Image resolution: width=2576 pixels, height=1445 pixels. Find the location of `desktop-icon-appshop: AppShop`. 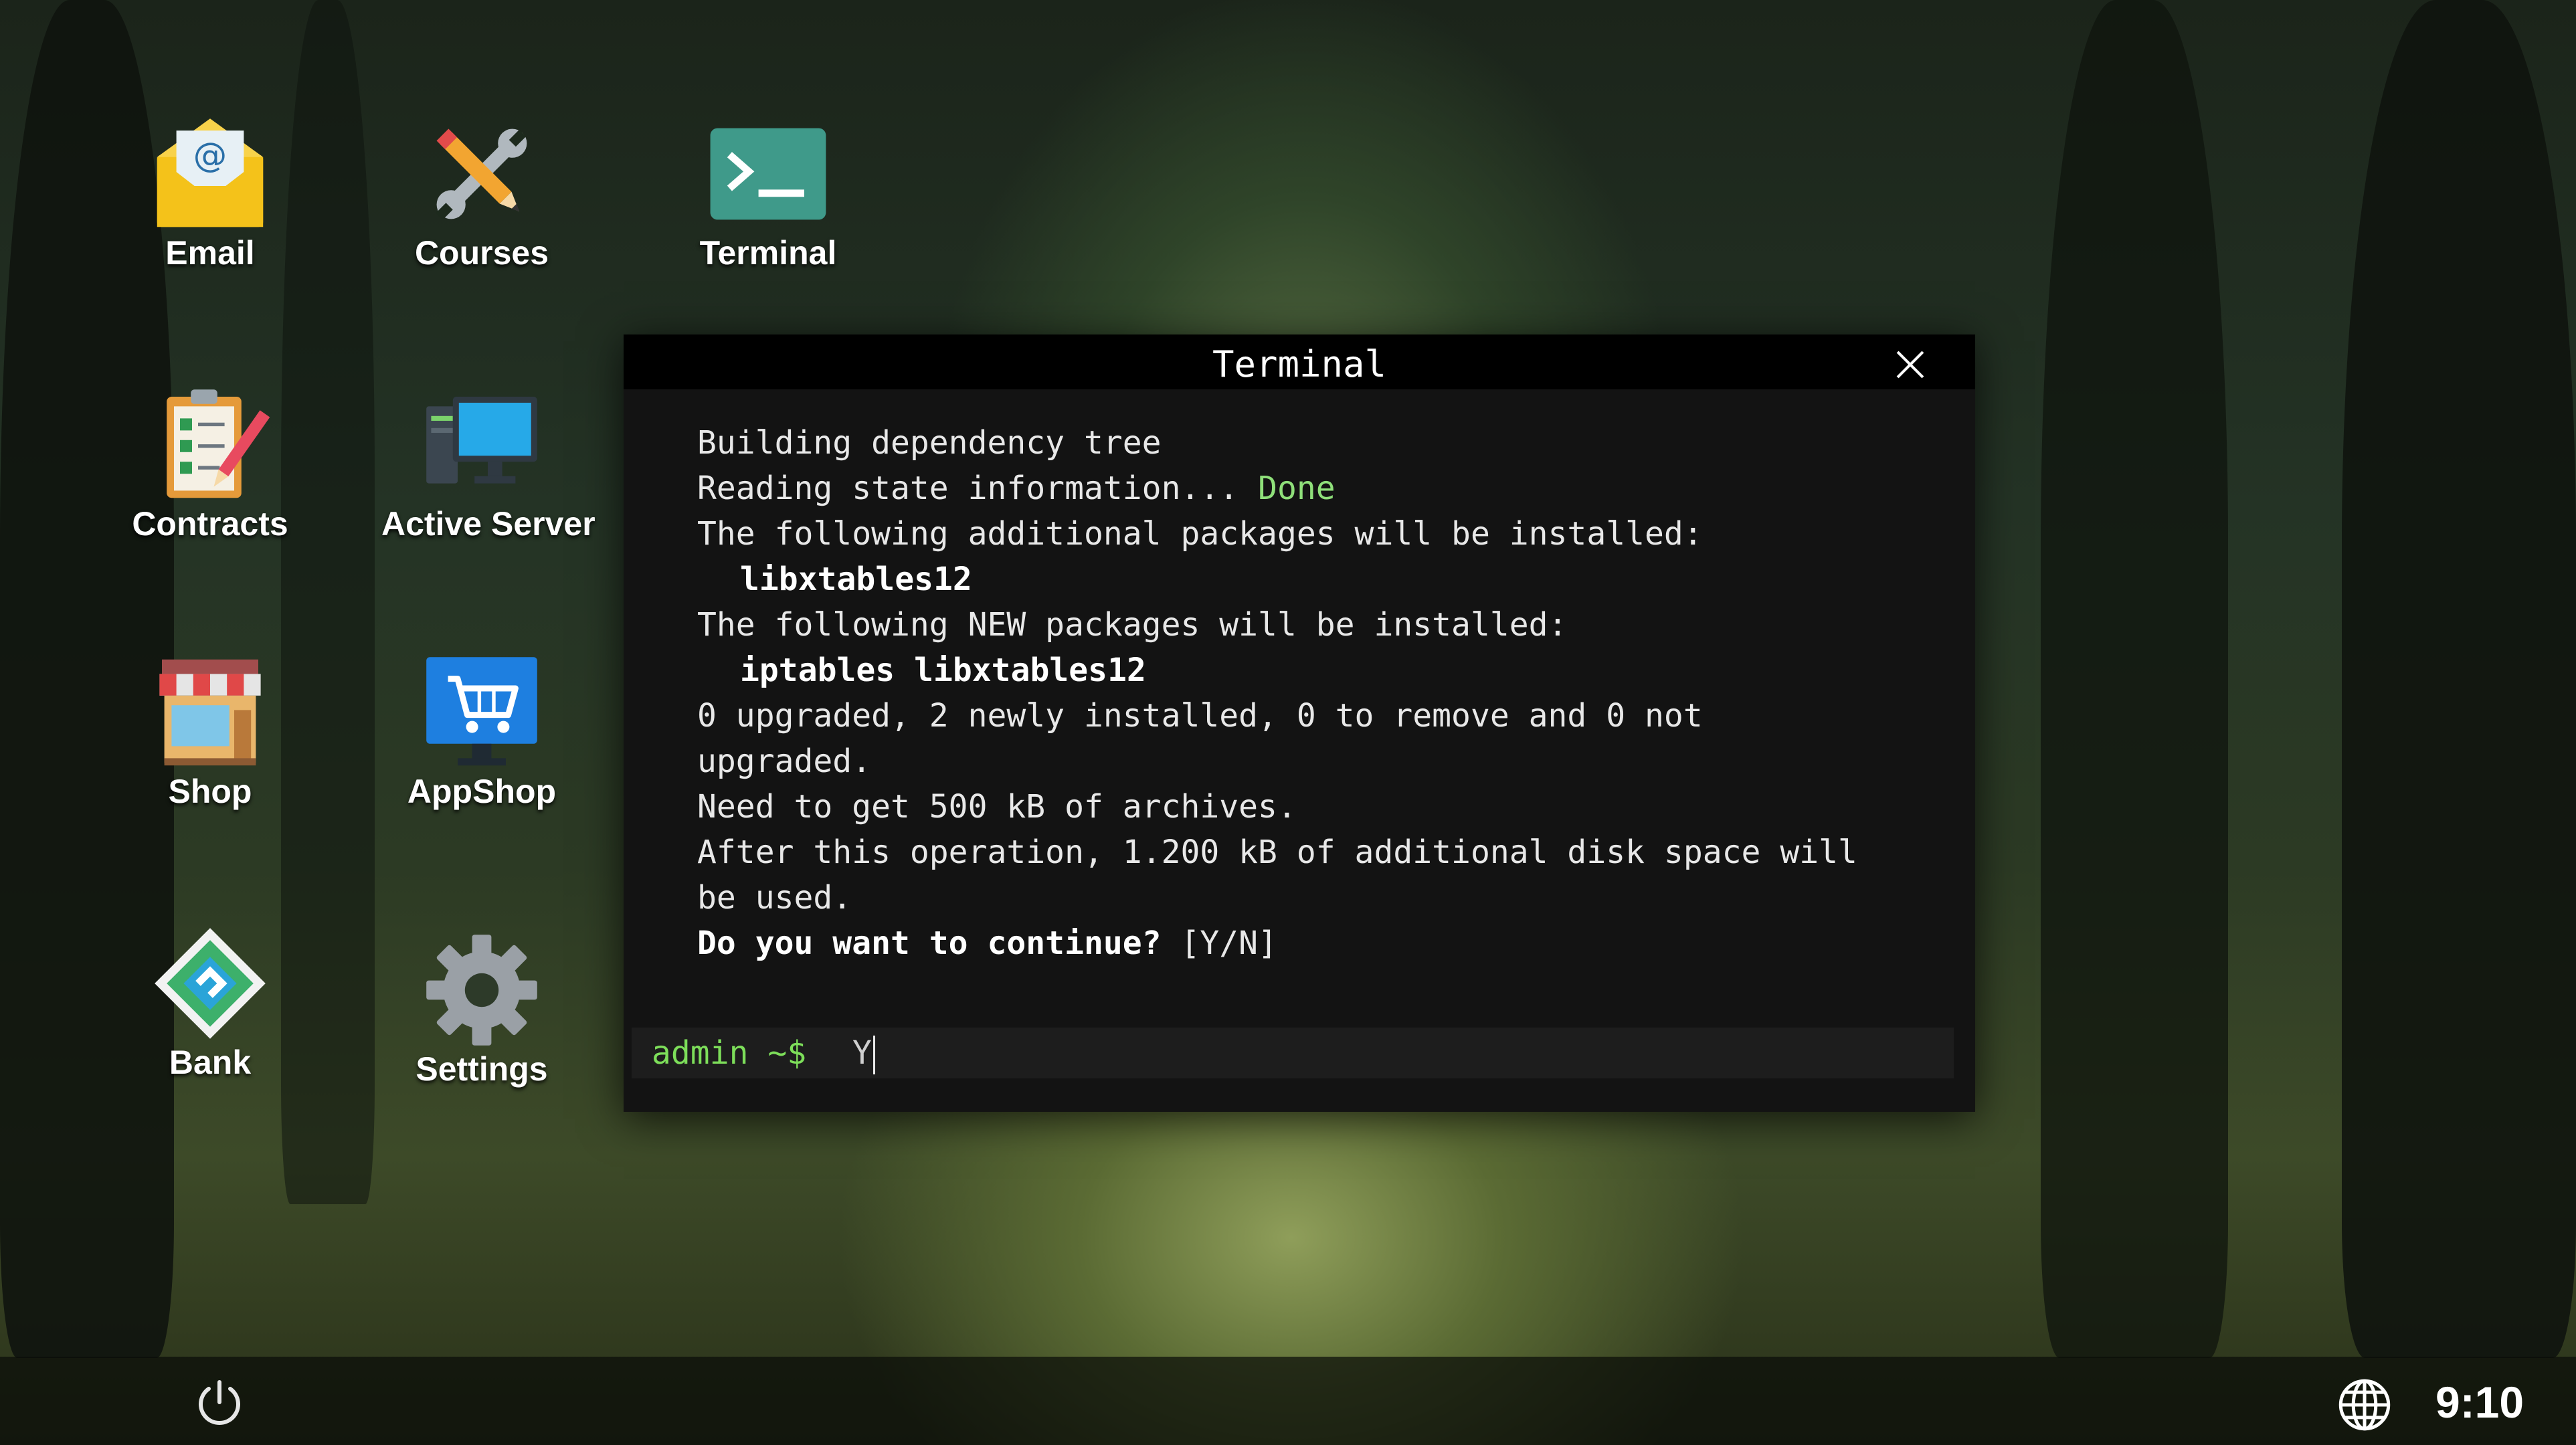

desktop-icon-appshop: AppShop is located at coordinates (482, 732).